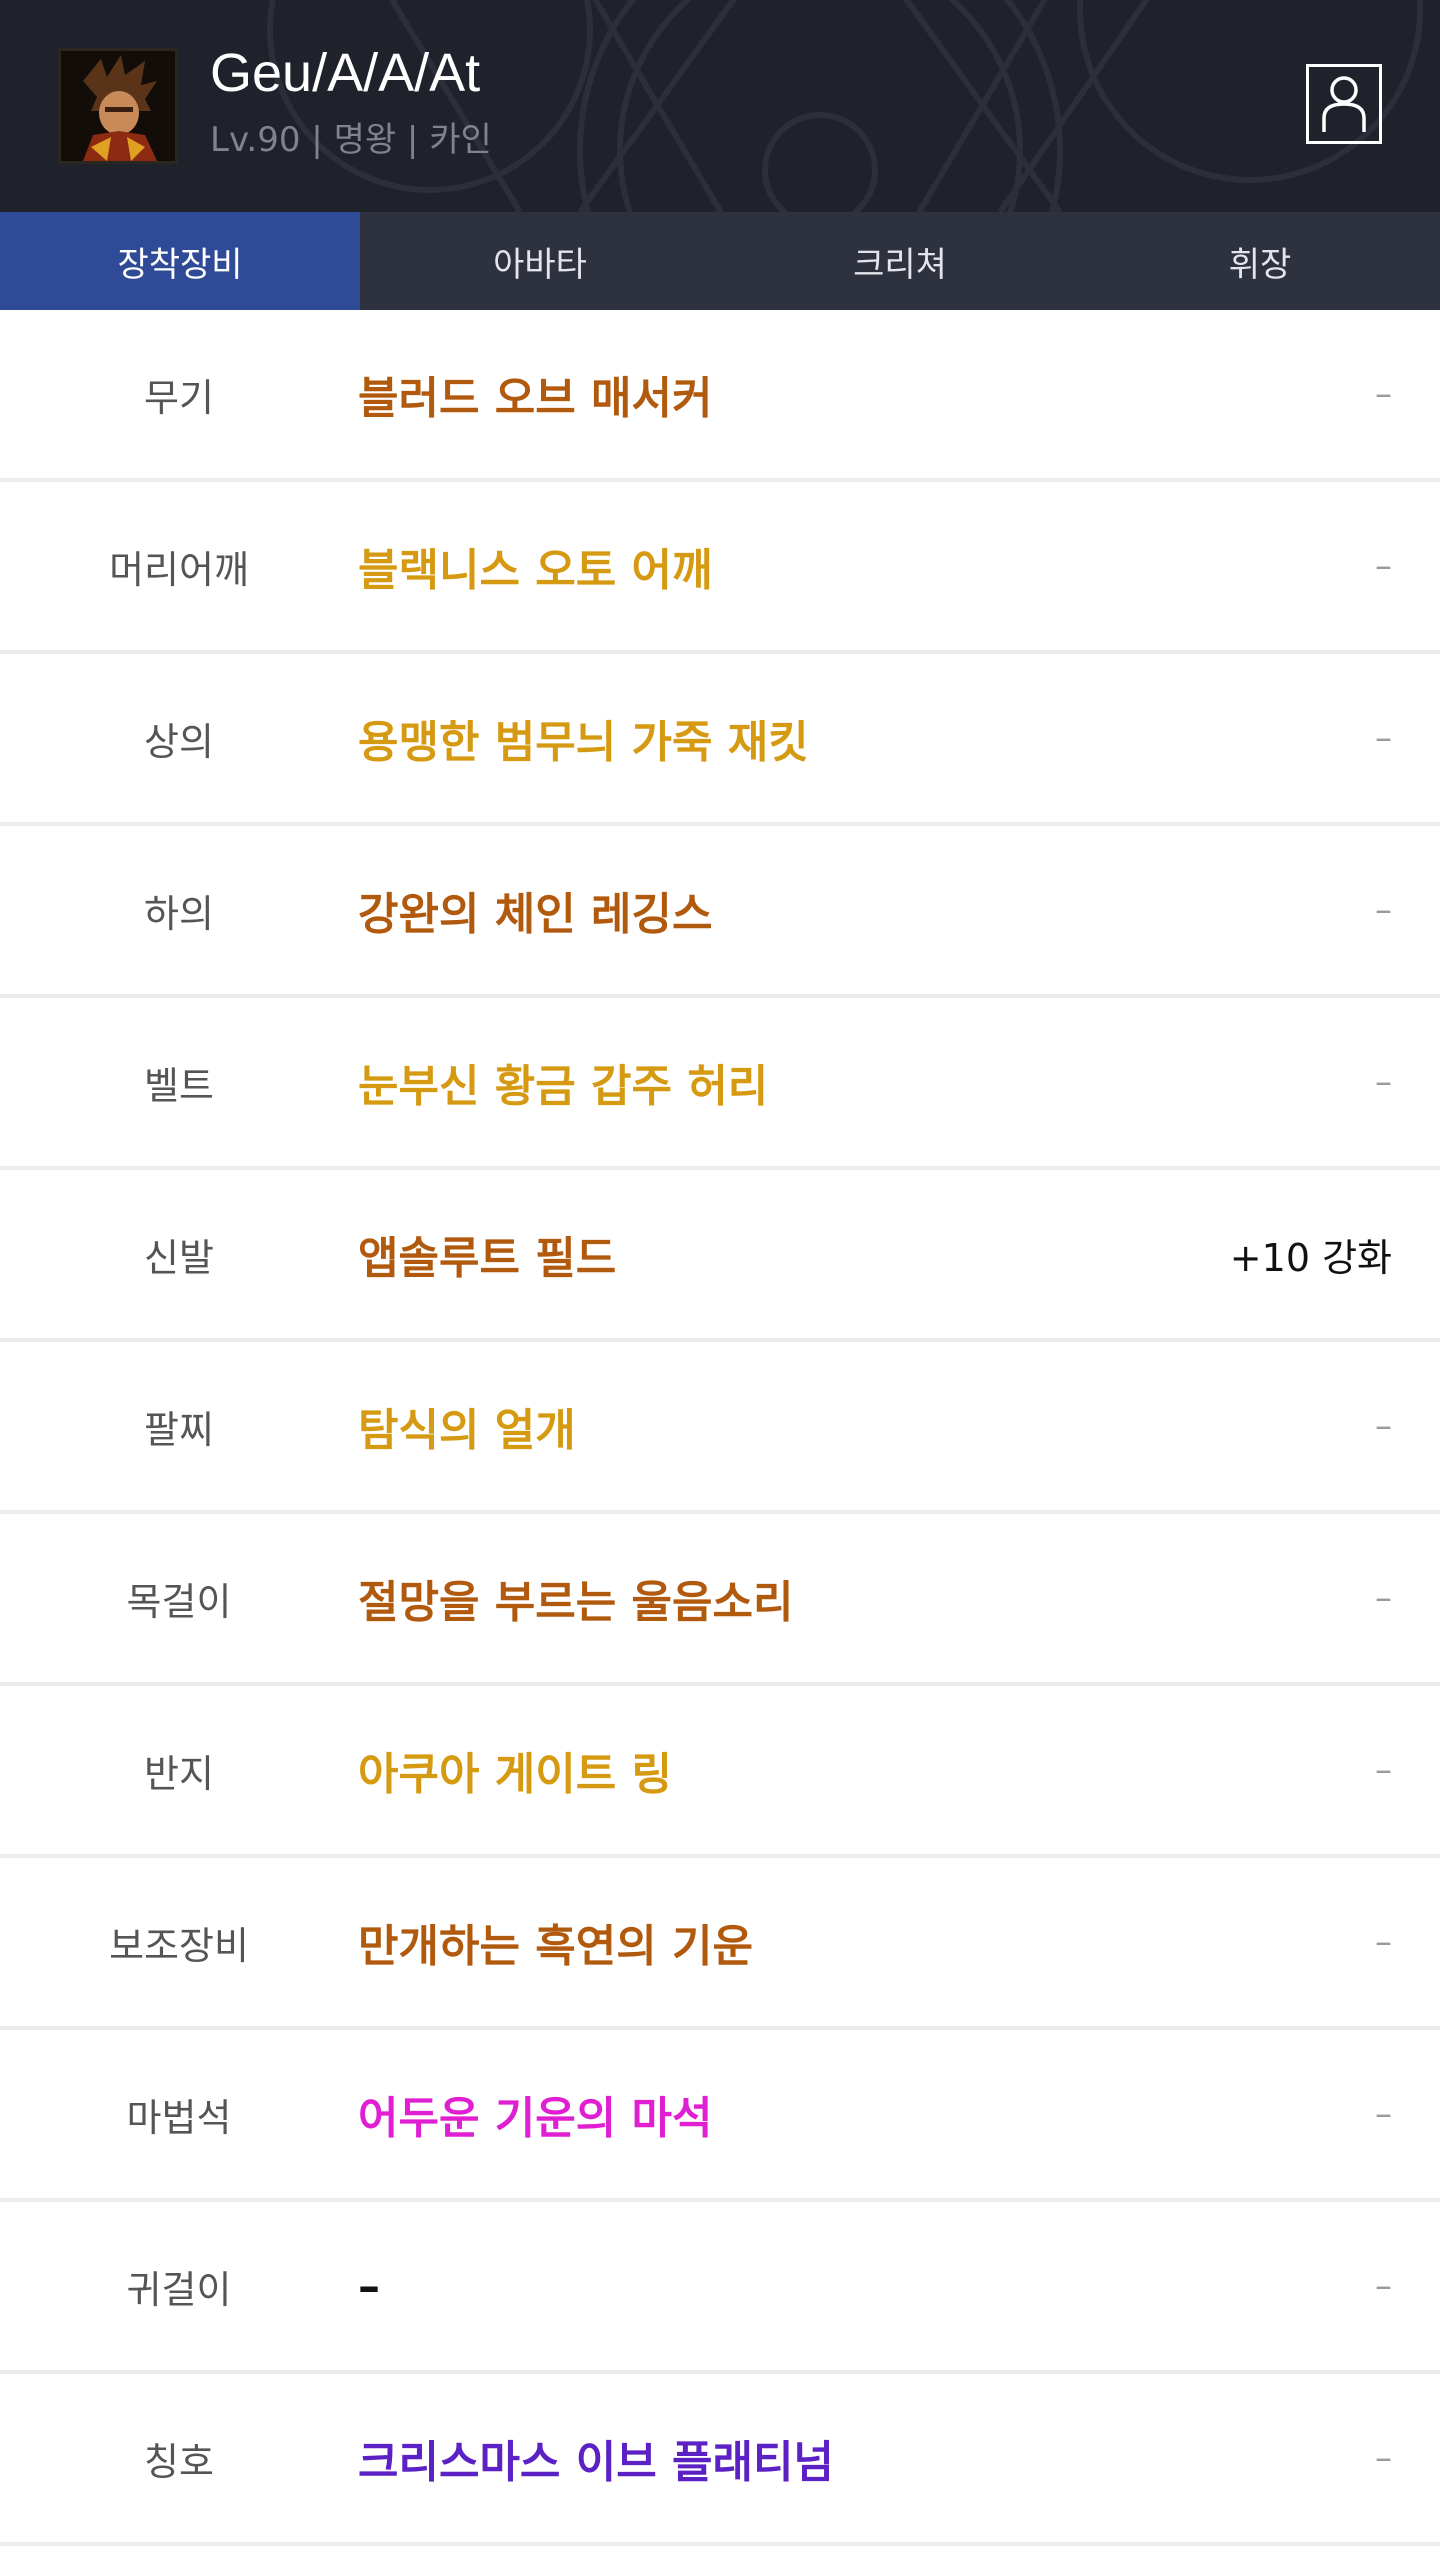  I want to click on magic-circle-background-icon, so click(845, 106).